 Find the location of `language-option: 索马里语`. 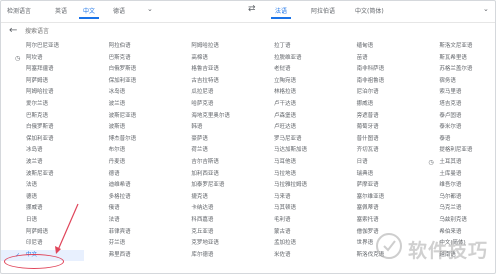

language-option: 索马里语 is located at coordinates (455, 93).